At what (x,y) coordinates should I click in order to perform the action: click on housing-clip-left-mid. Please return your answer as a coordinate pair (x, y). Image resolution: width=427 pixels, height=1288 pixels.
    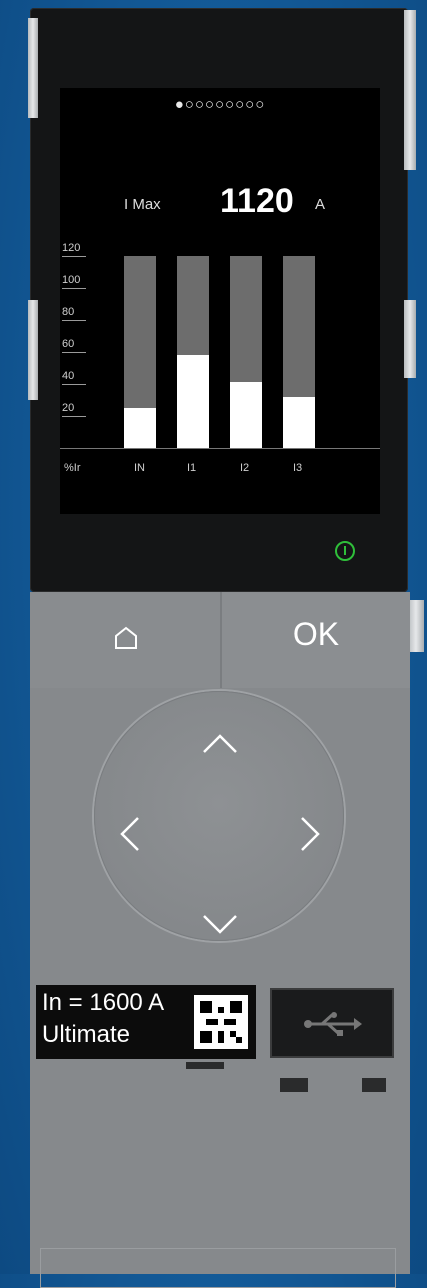
    Looking at the image, I should click on (33, 350).